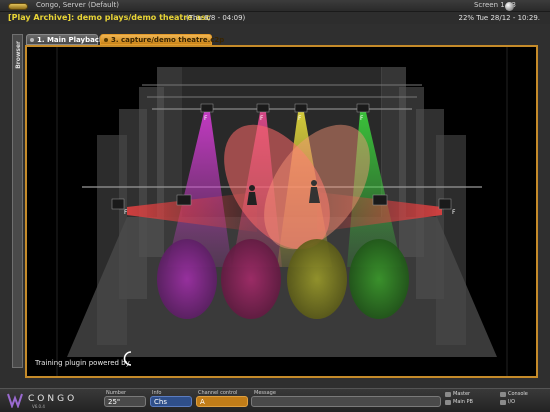 The image size is (550, 412). Describe the element at coordinates (317, 279) in the screenshot. I see `yellow-floor-pool` at that location.